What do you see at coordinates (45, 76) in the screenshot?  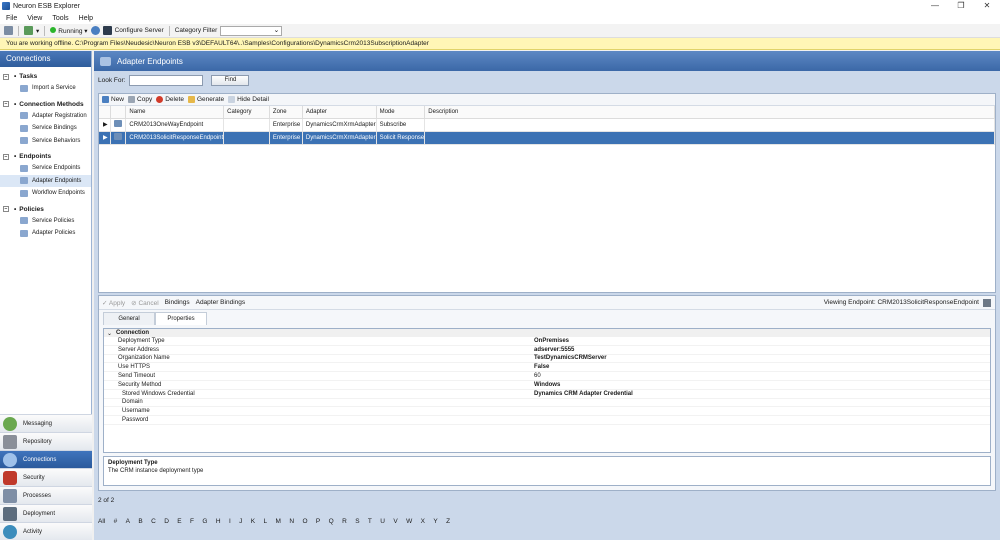 I see `section-header-tasks: − • Tasks` at bounding box center [45, 76].